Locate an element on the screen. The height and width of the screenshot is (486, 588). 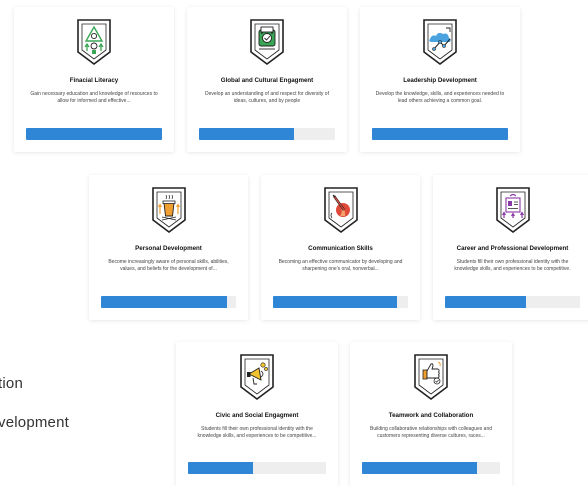
card-title: Personal Development is located at coordinates (168, 248).